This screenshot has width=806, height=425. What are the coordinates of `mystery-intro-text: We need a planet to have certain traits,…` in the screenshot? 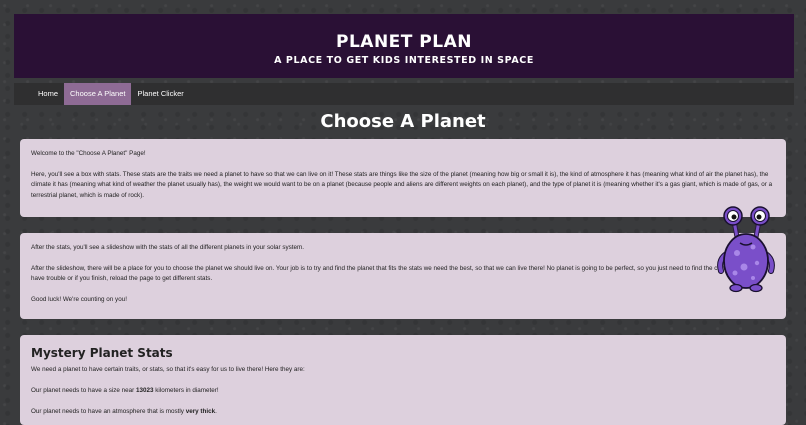 It's located at (168, 369).